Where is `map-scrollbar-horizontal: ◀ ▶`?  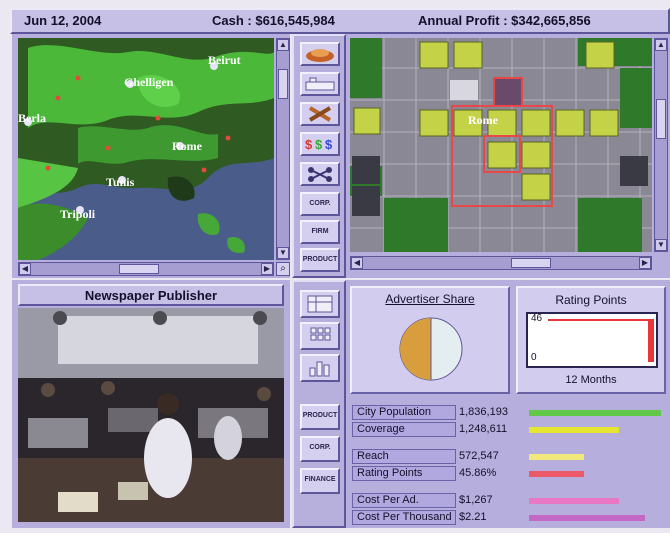
map-scrollbar-horizontal: ◀ ▶ is located at coordinates (146, 269).